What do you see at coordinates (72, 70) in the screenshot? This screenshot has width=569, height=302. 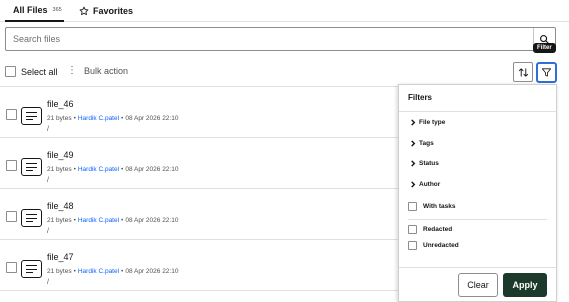 I see `overflow-menu-icon: ⋮` at bounding box center [72, 70].